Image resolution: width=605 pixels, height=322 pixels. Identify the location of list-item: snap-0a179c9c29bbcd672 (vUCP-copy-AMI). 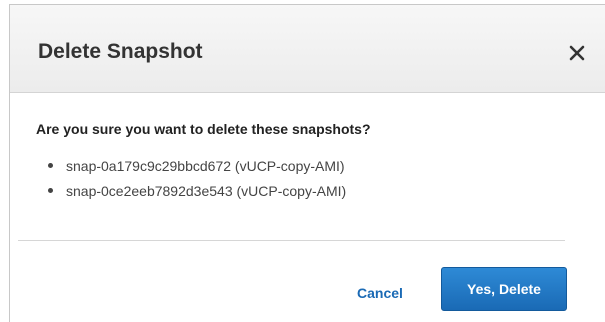
(191, 168).